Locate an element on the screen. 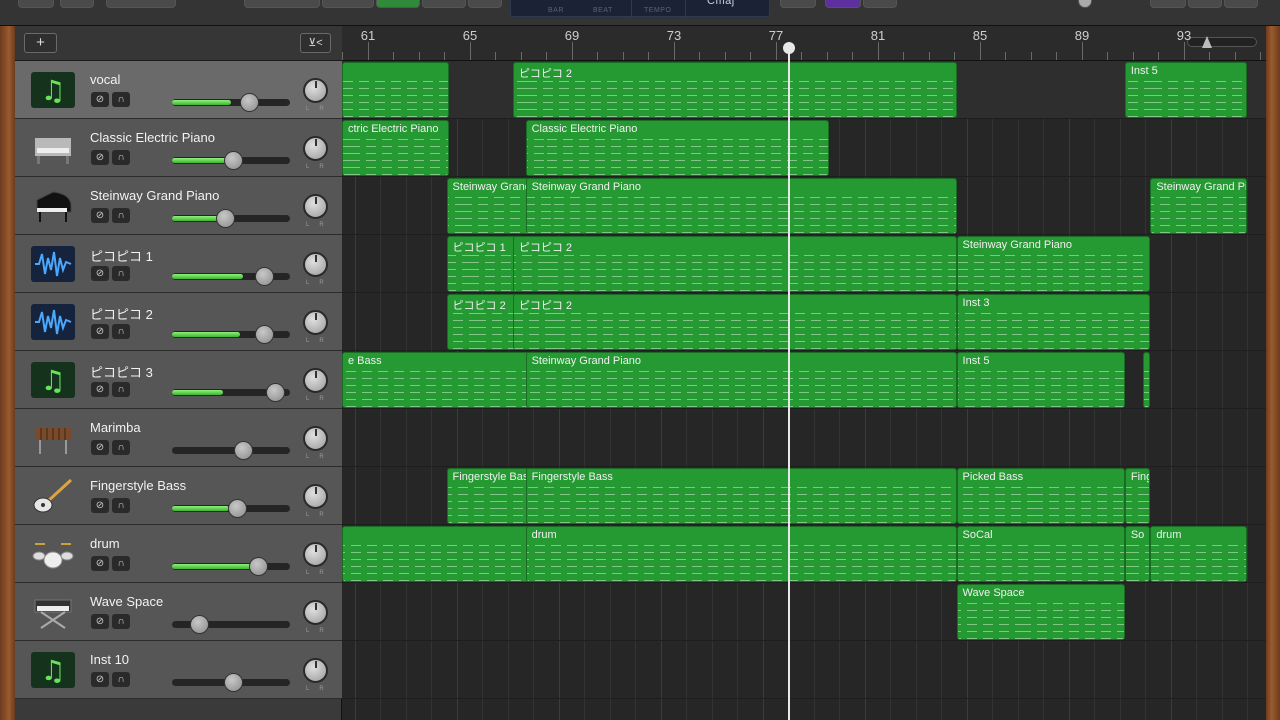  track-name: ピコピコ 2 is located at coordinates (121, 313).